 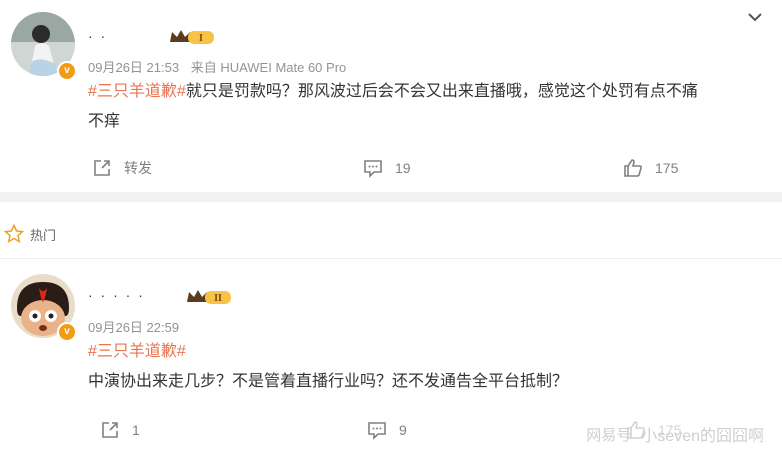 What do you see at coordinates (387, 168) in the screenshot?
I see `comment-button: 19` at bounding box center [387, 168].